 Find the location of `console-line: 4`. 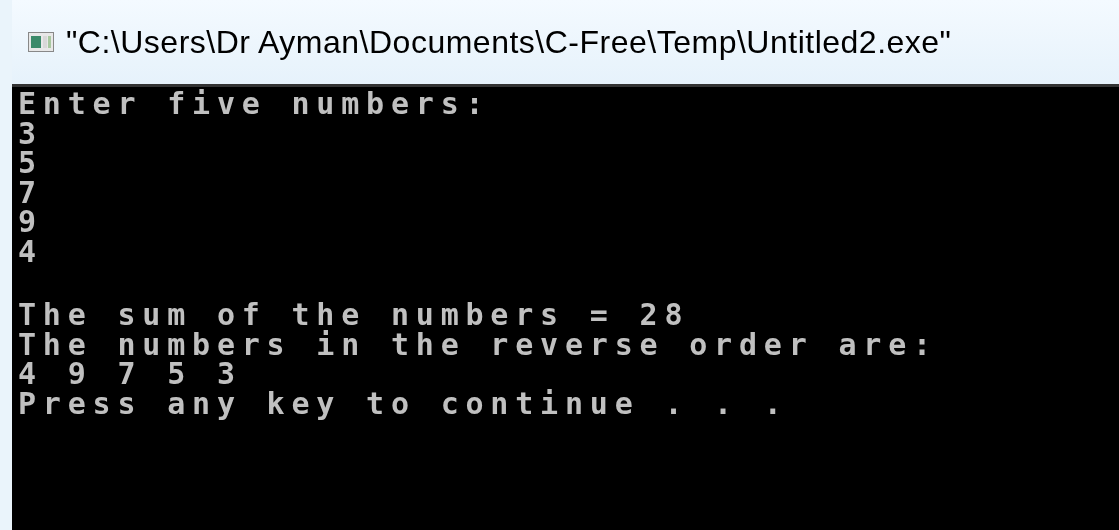

console-line: 4 is located at coordinates (31, 251).